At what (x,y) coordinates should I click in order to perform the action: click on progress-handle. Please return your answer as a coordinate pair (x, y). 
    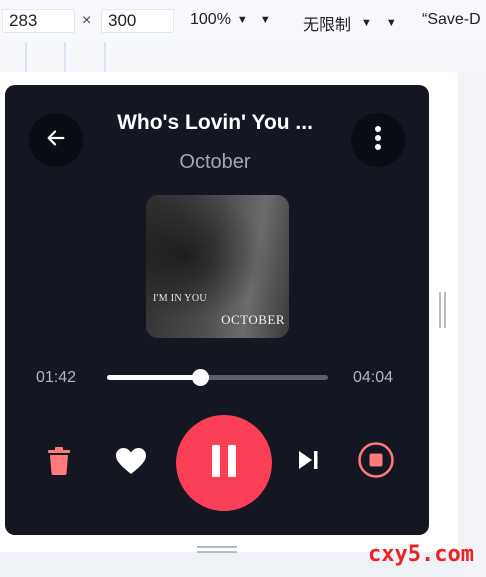
    Looking at the image, I should click on (200, 377).